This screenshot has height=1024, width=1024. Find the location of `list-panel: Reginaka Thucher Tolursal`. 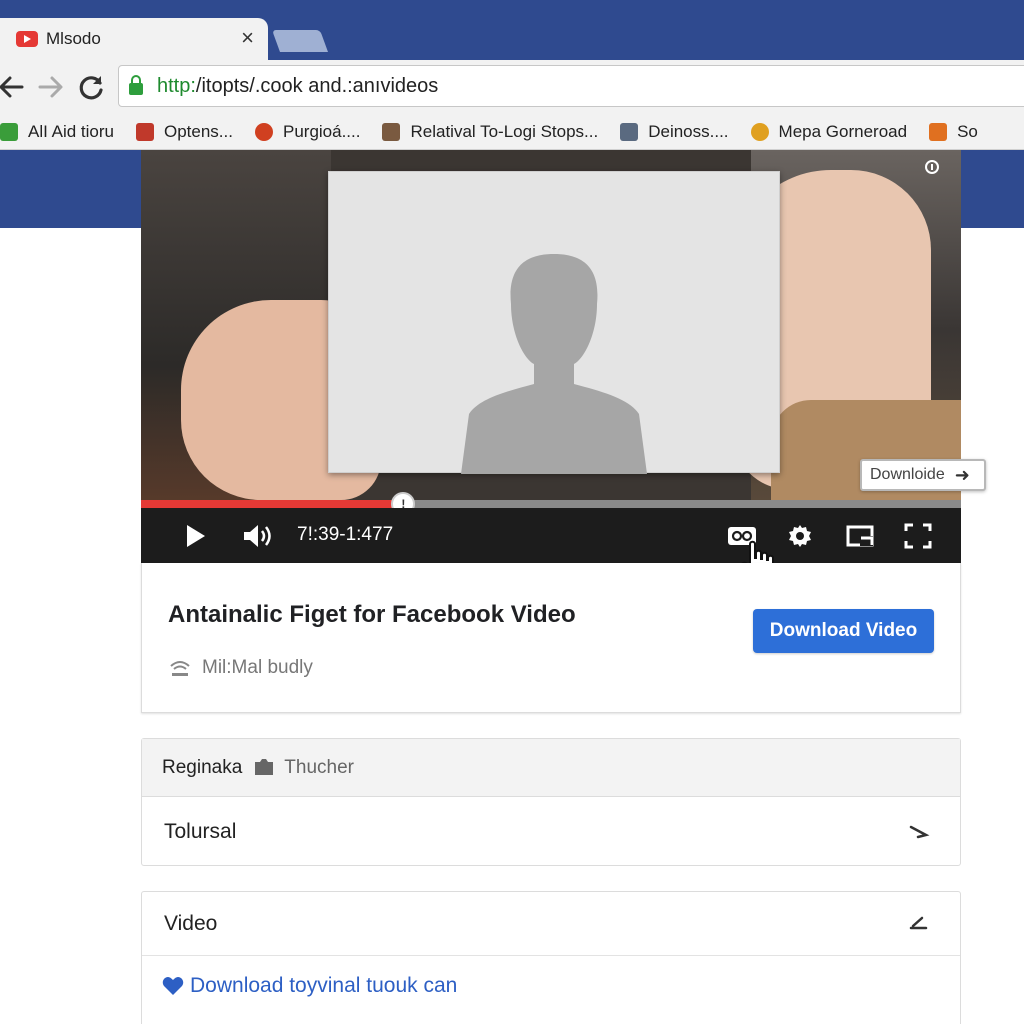

list-panel: Reginaka Thucher Tolursal is located at coordinates (551, 802).